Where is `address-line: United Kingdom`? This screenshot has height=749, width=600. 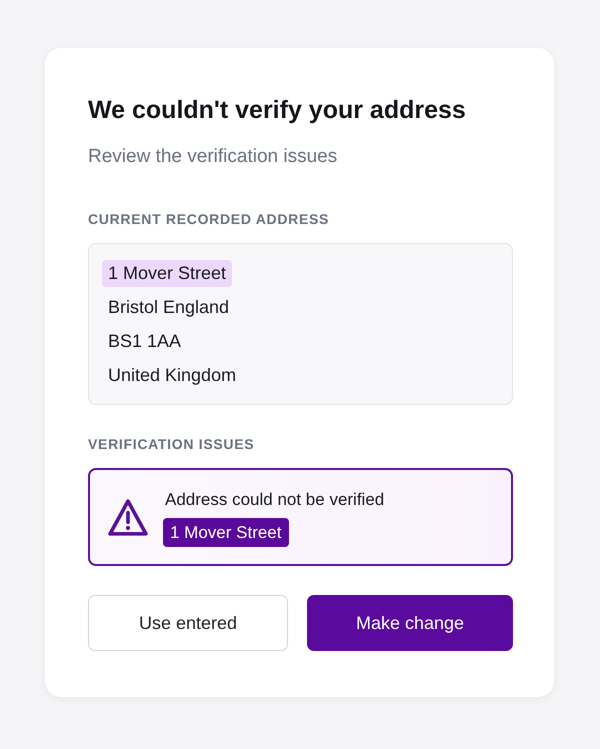 address-line: United Kingdom is located at coordinates (172, 375).